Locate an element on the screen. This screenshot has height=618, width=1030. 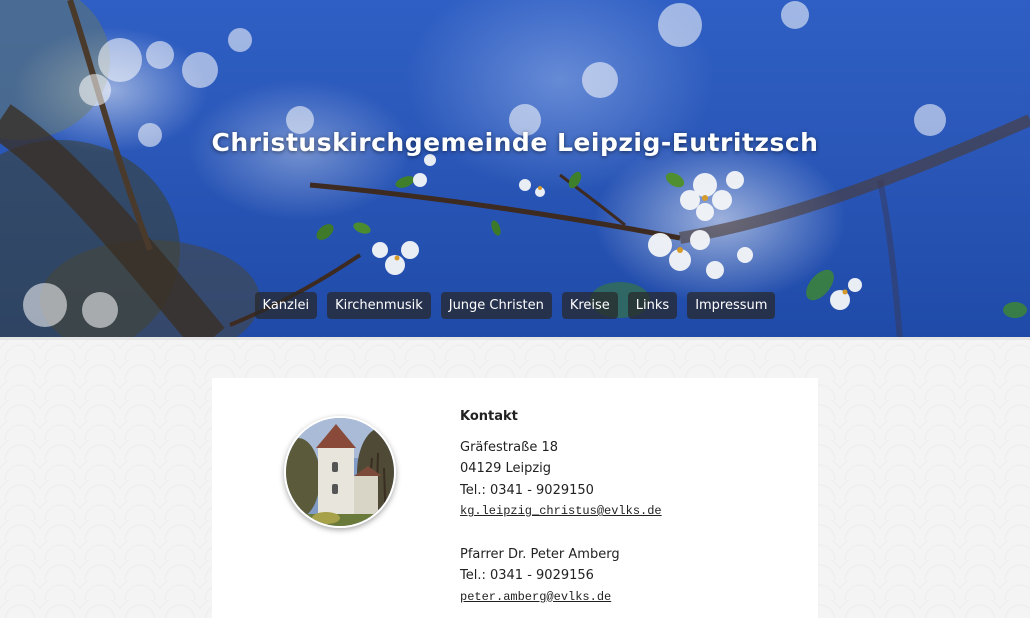
pastor-name: Pfarrer Dr. Peter Amberg is located at coordinates (540, 554).